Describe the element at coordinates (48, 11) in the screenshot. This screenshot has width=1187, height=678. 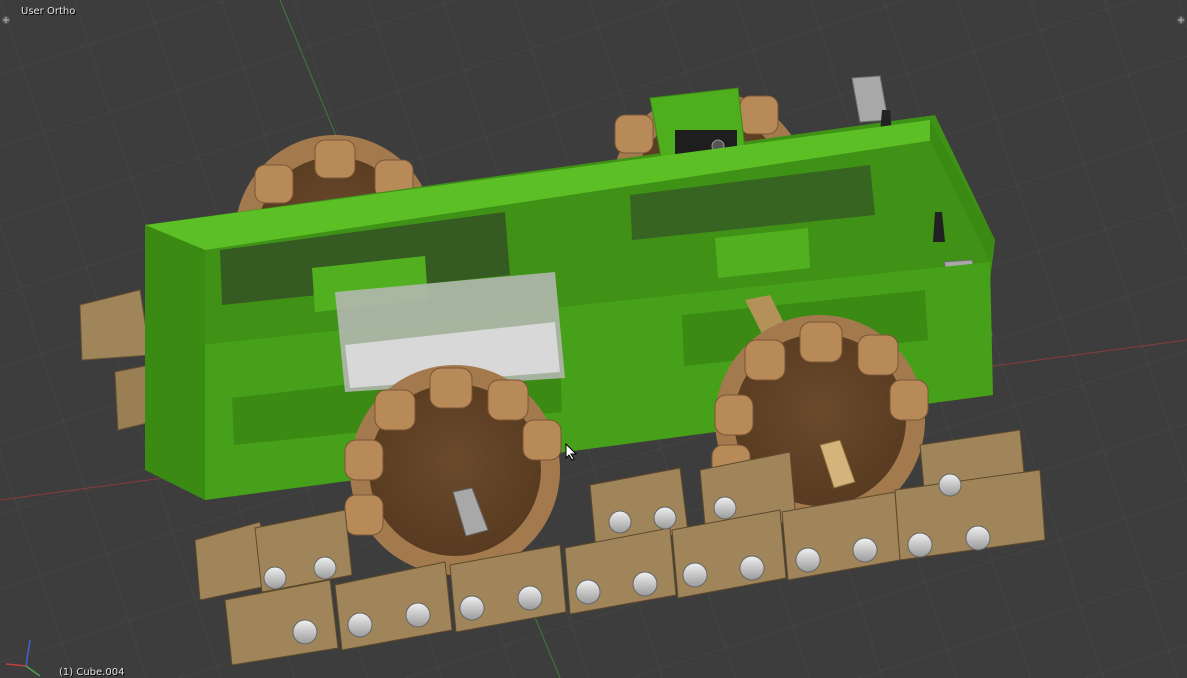
I see `view-mode-label: User Ortho` at that location.